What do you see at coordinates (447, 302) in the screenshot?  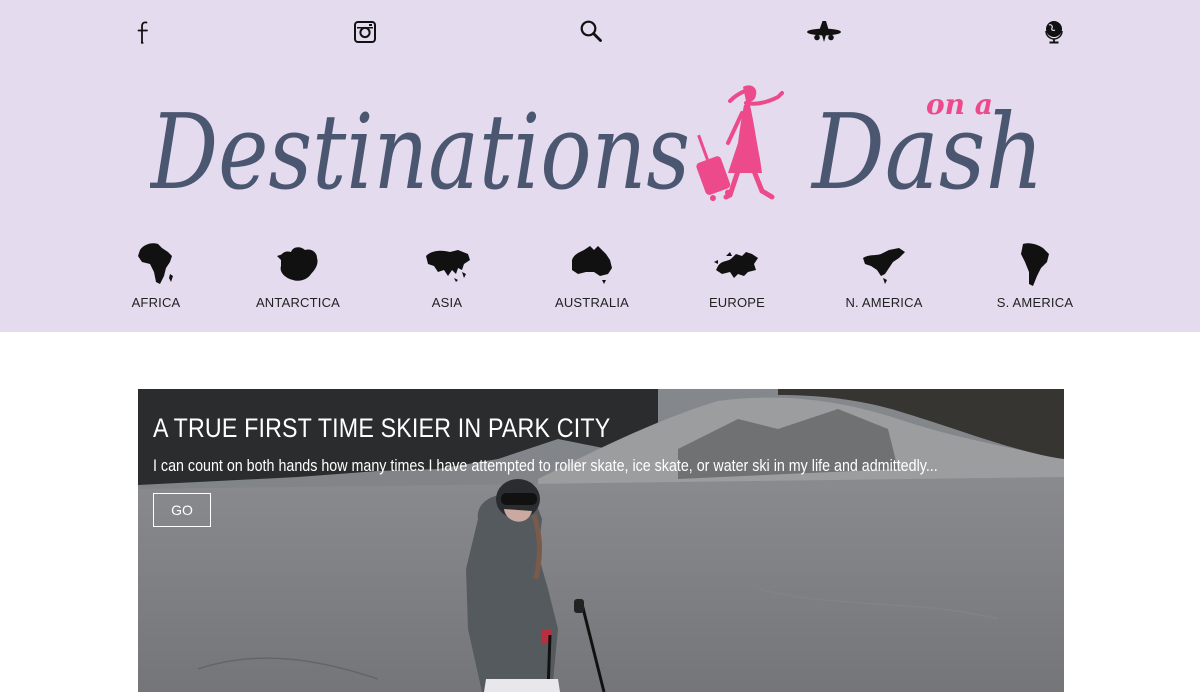 I see `continent-label: ASIA` at bounding box center [447, 302].